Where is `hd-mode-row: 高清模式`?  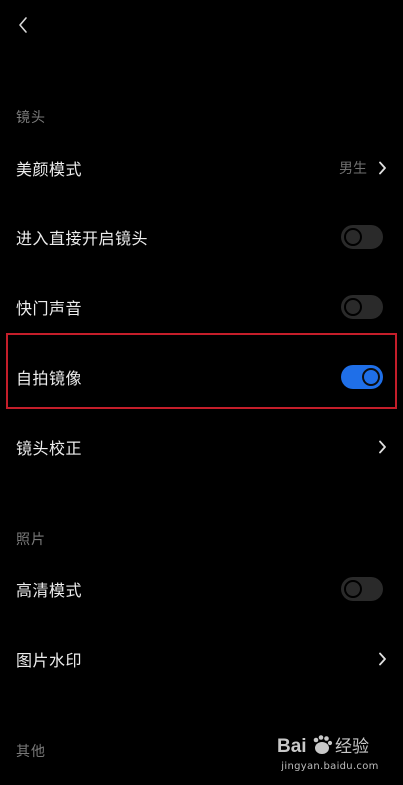
hd-mode-row: 高清模式 is located at coordinates (201, 589).